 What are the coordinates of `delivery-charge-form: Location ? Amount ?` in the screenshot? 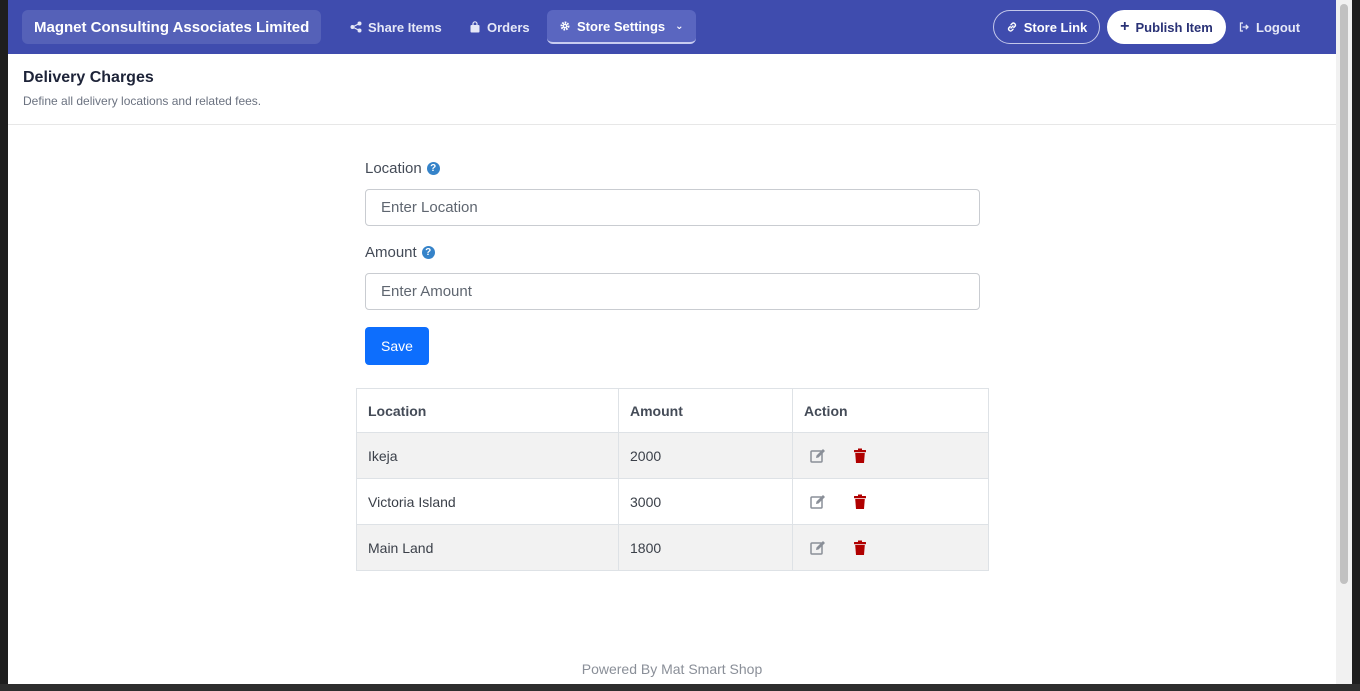 It's located at (672, 235).